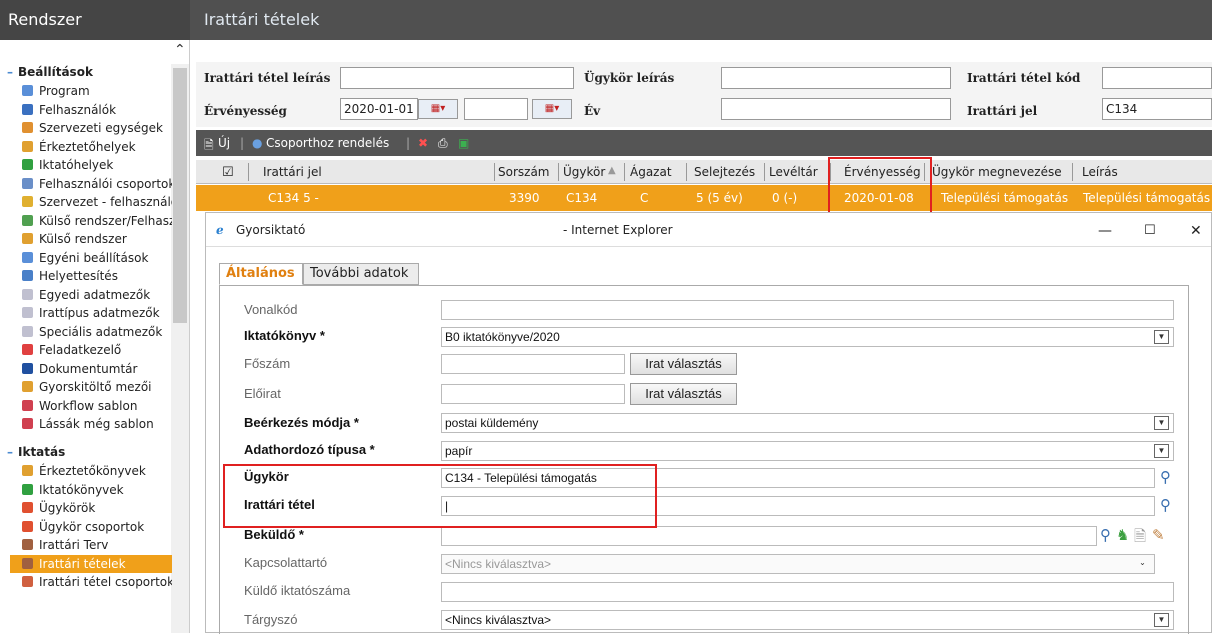 This screenshot has height=634, width=1212. What do you see at coordinates (496, 109) in the screenshot?
I see `ervenyesseg-to-input` at bounding box center [496, 109].